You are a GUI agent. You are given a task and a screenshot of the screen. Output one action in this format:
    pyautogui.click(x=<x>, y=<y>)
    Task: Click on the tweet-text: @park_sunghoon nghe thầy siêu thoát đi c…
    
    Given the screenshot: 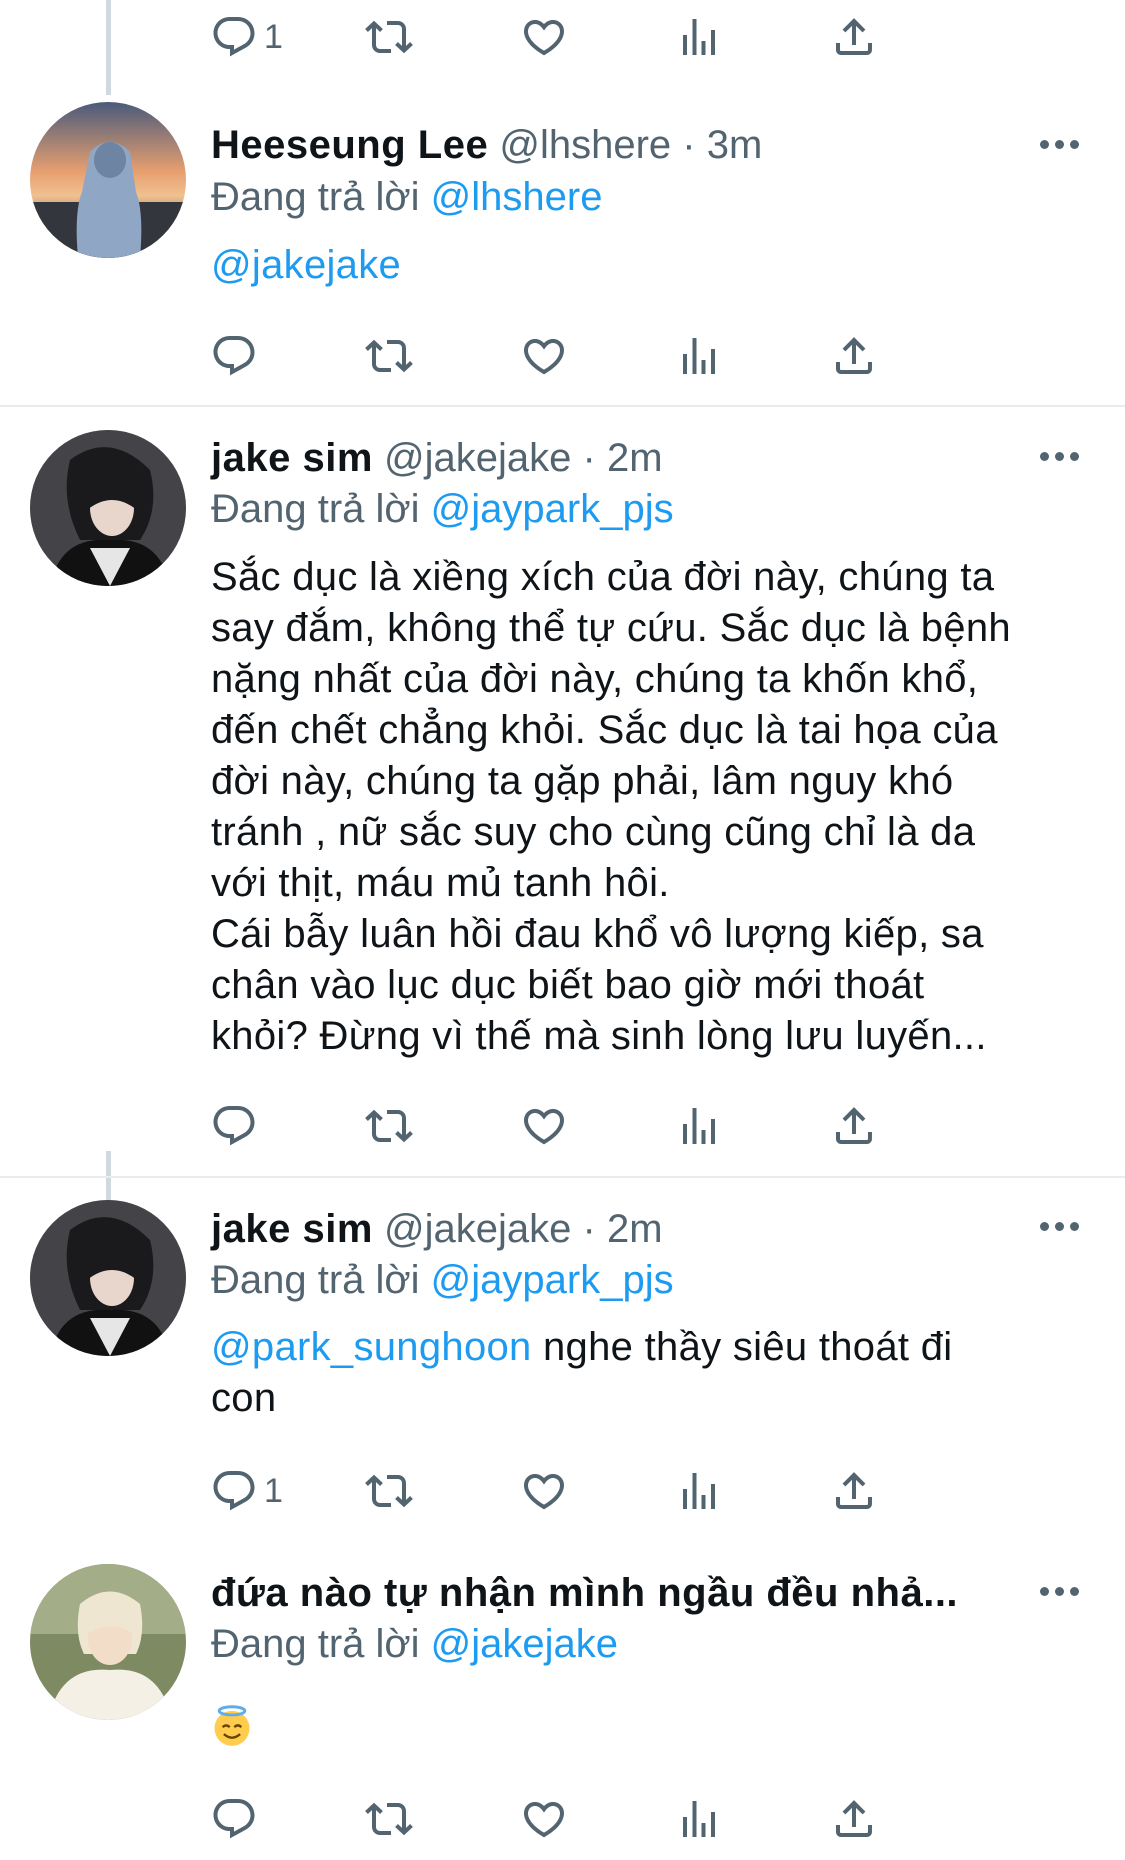 What is the action you would take?
    pyautogui.click(x=651, y=1373)
    